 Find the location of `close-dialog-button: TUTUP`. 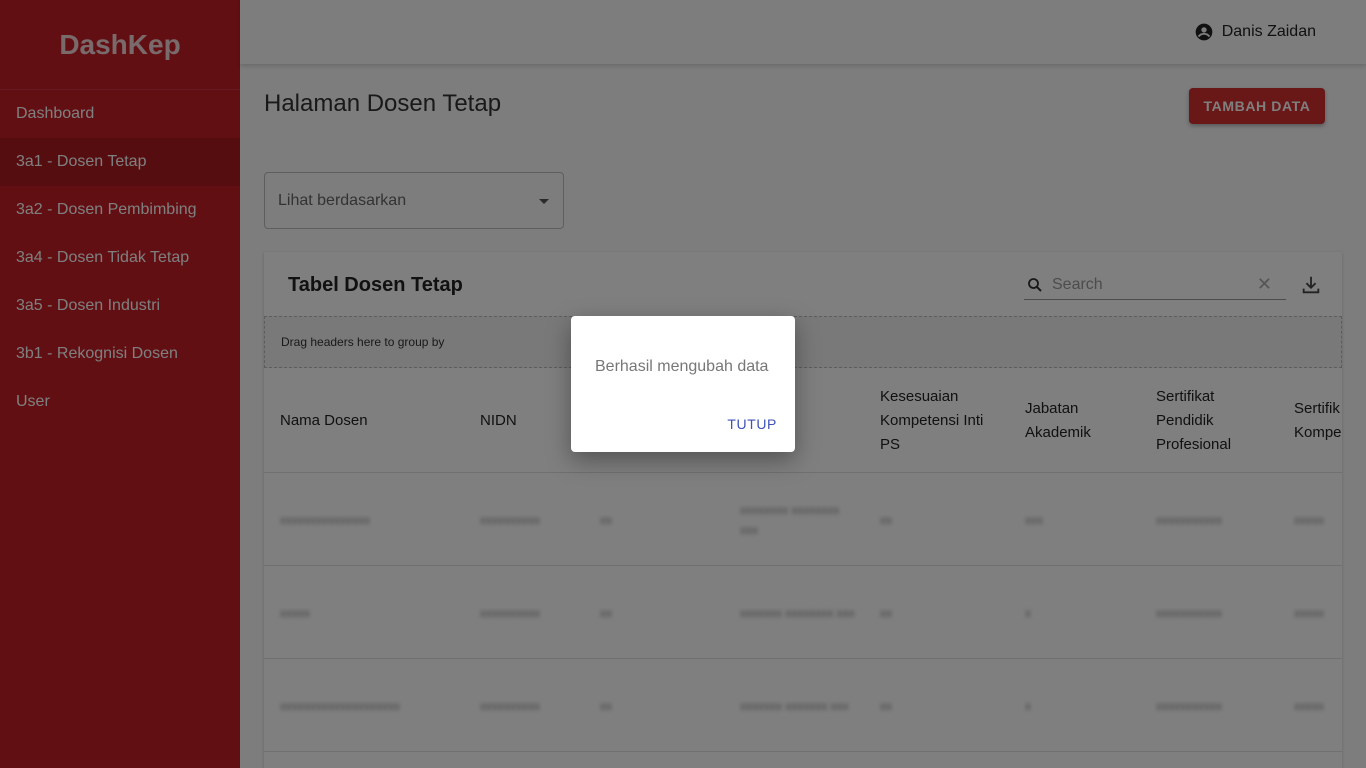

close-dialog-button: TUTUP is located at coordinates (752, 424).